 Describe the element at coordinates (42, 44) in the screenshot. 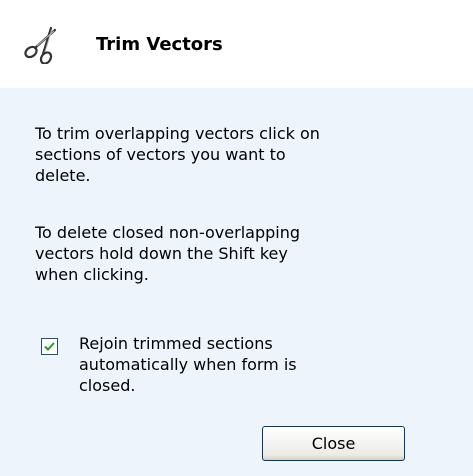

I see `scissors-icon` at that location.